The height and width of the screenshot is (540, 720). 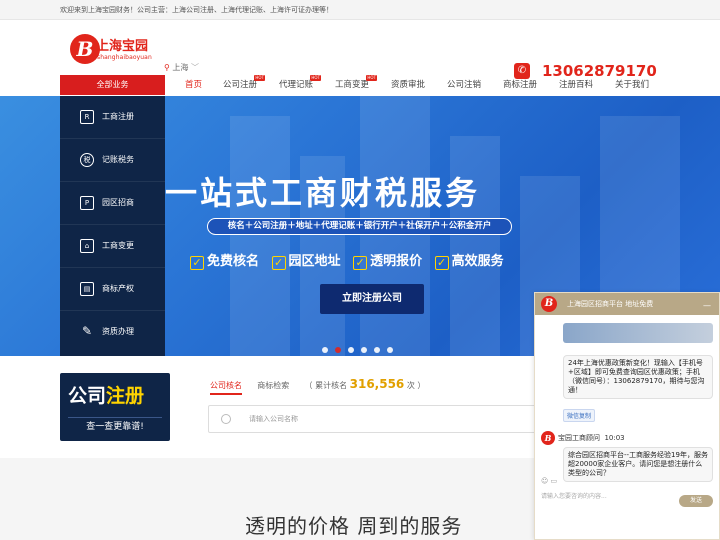 I want to click on chat-header: B 上海园区招商平台 地址免费 —, so click(x=627, y=304).